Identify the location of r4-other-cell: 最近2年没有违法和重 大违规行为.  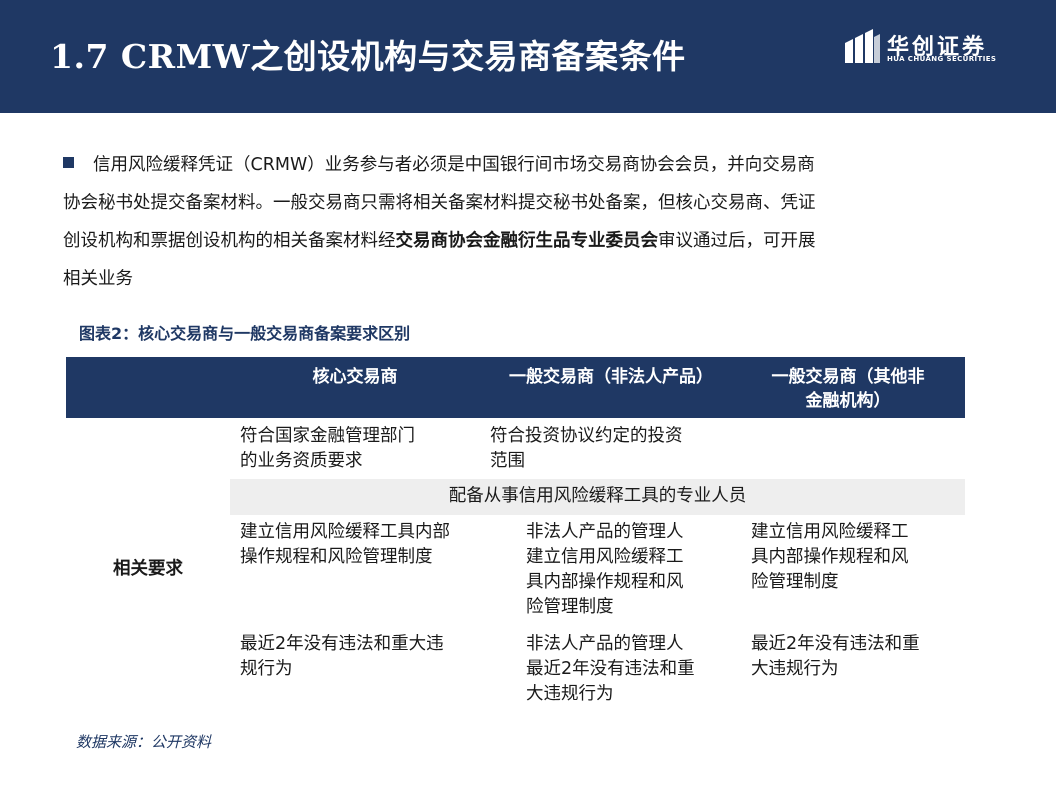
(835, 656).